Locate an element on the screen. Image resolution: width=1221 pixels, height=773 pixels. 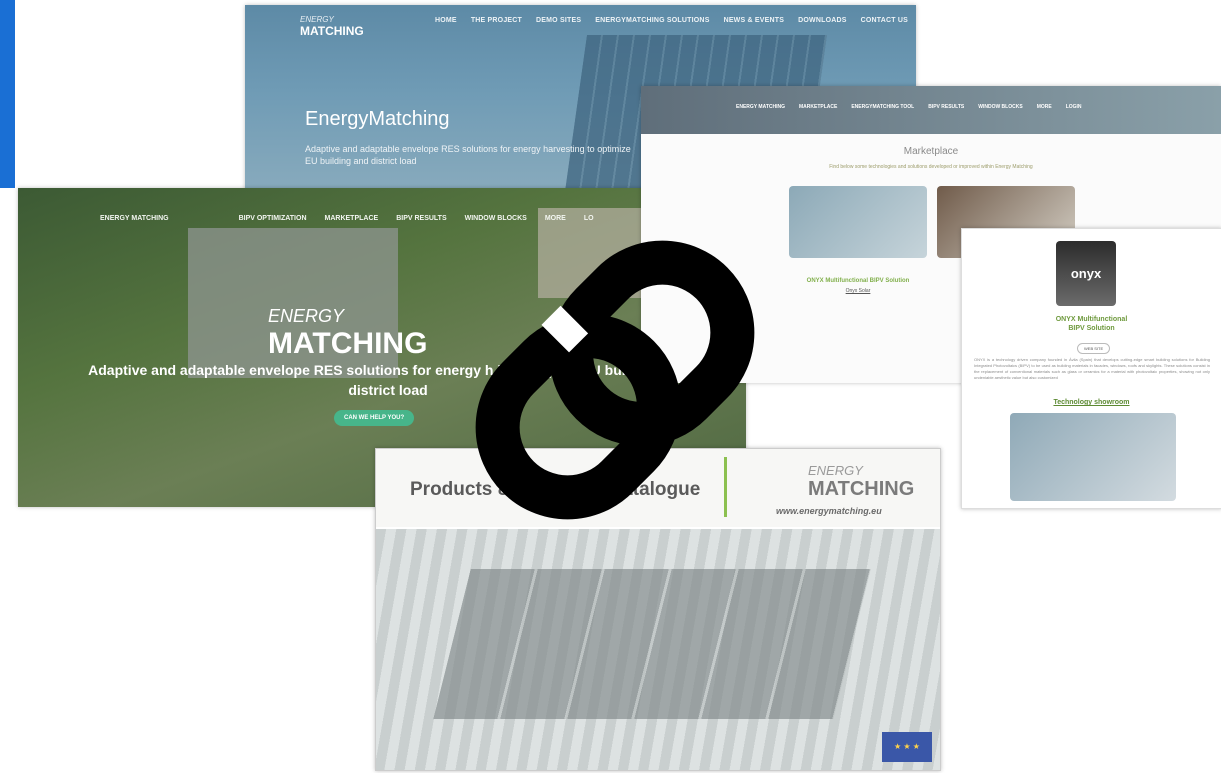
nav-solutions: ENERGYMATCHING SOLUTIONS is located at coordinates (652, 20).